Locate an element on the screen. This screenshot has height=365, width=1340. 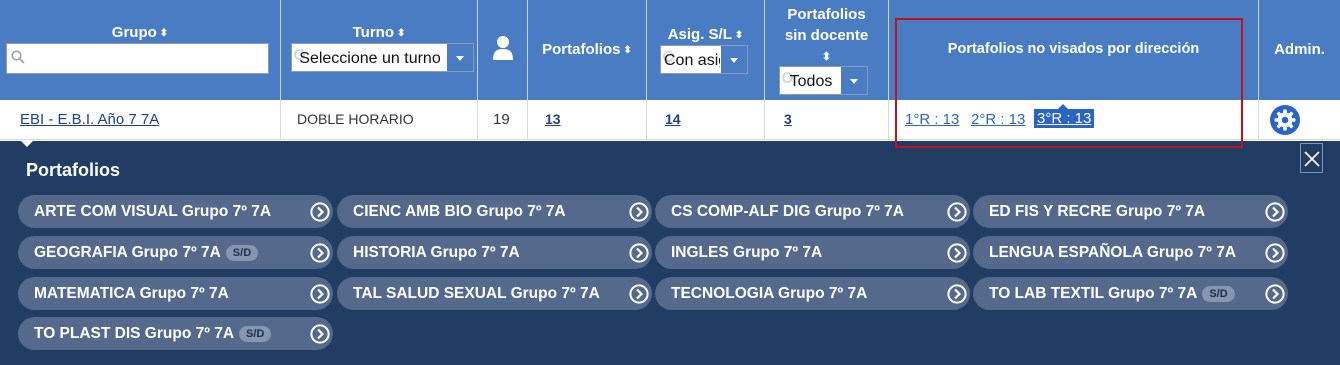
asig-link: 14 is located at coordinates (673, 119).